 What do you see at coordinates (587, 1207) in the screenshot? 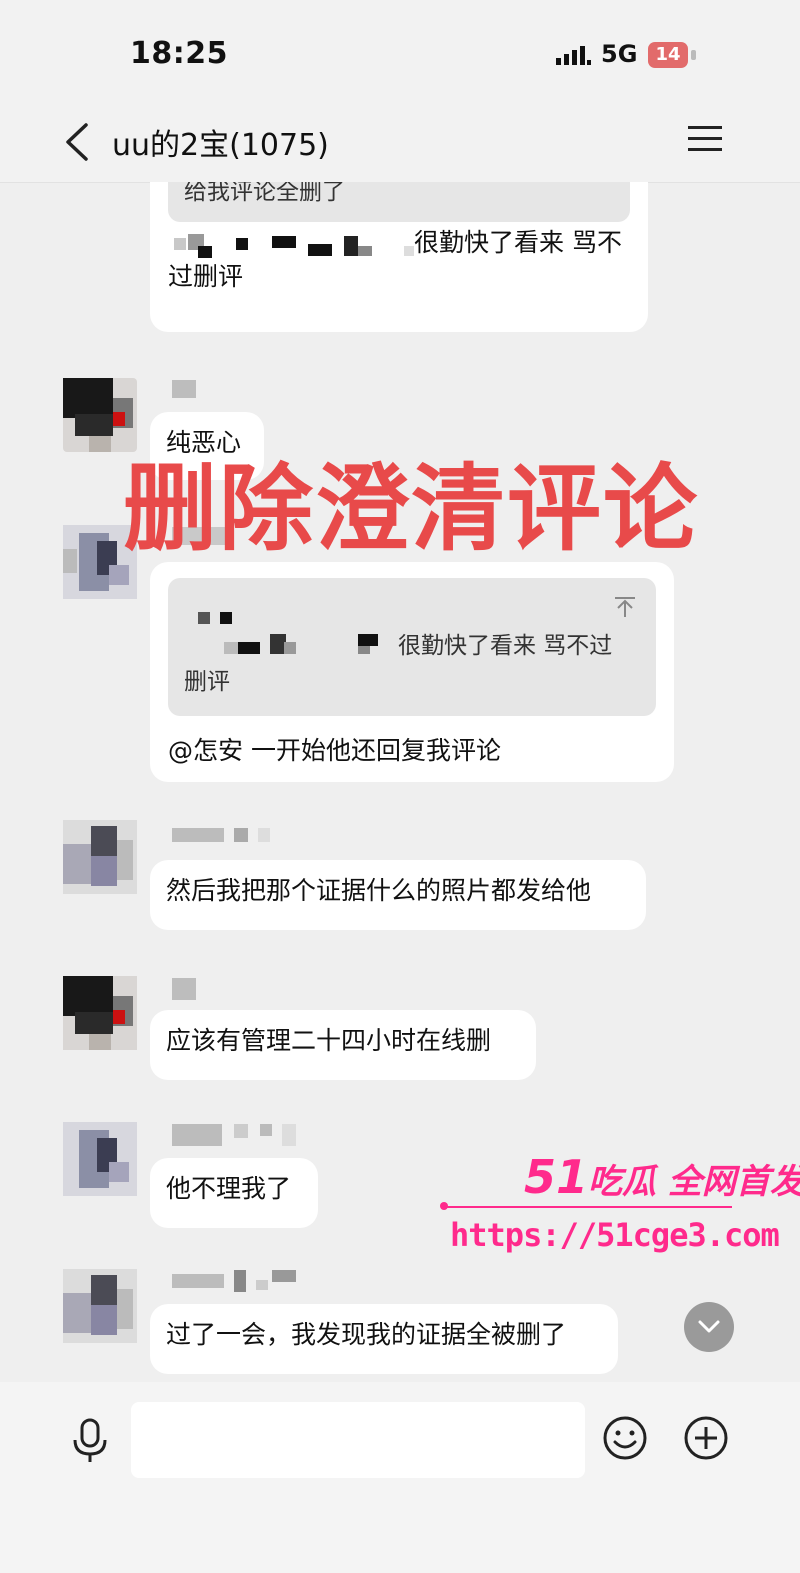
I see `watermark-line` at bounding box center [587, 1207].